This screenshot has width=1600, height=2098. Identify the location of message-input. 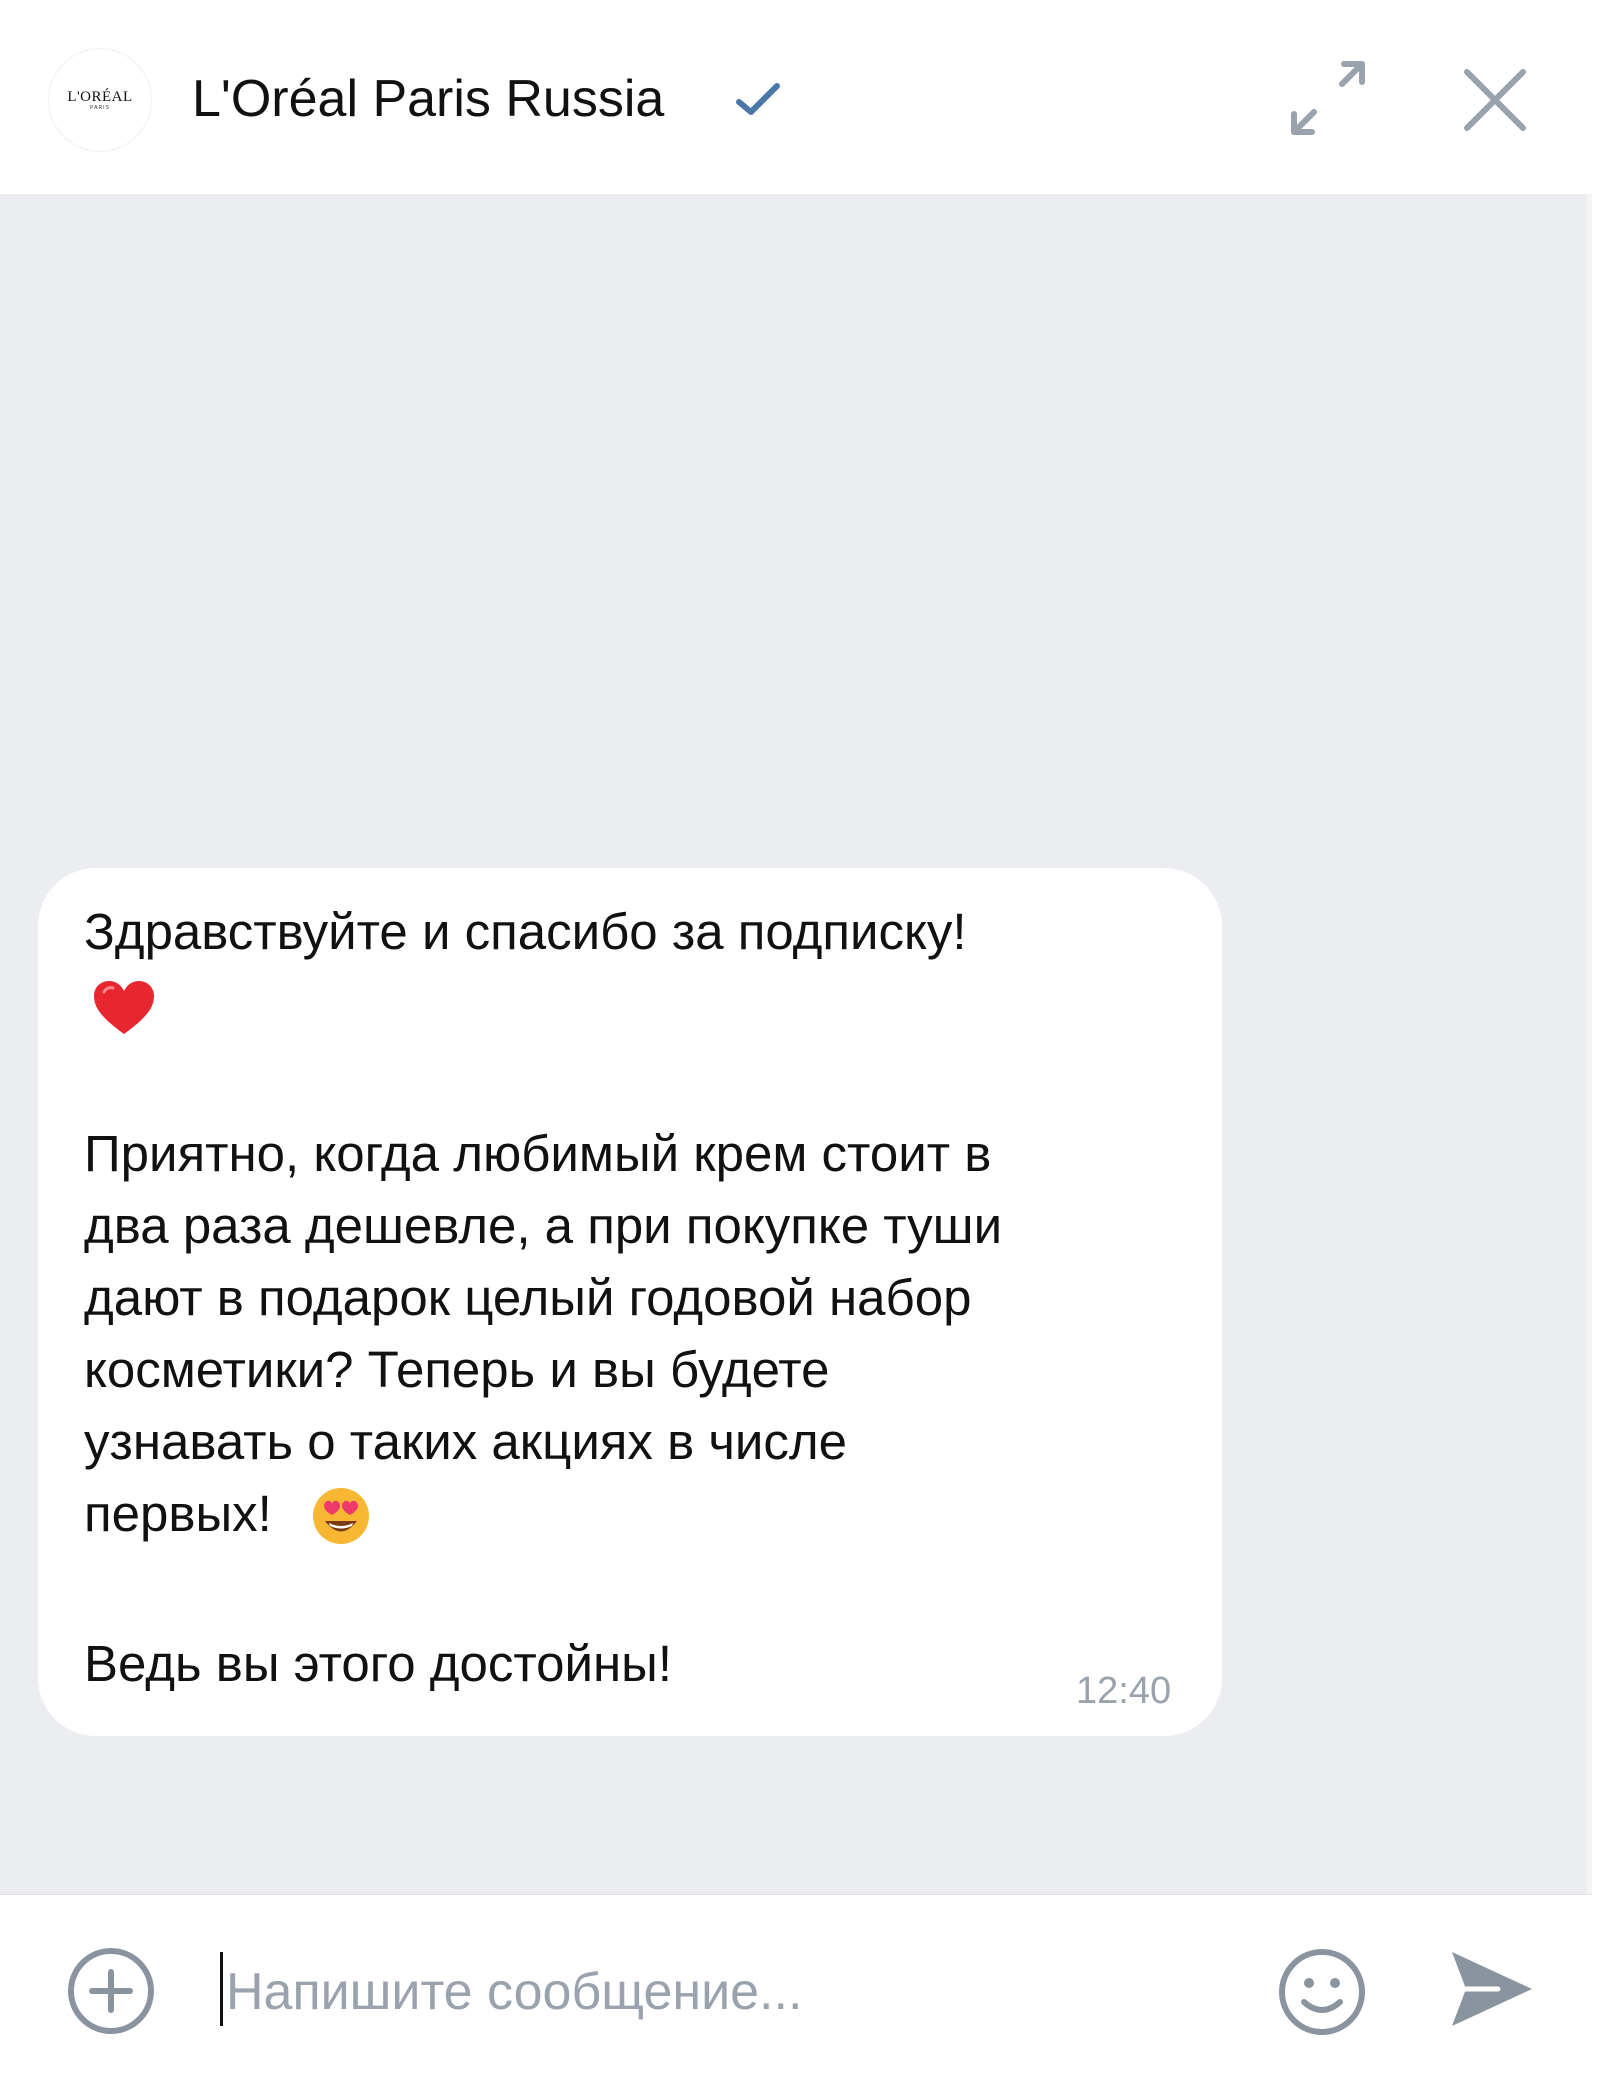
(718, 1992).